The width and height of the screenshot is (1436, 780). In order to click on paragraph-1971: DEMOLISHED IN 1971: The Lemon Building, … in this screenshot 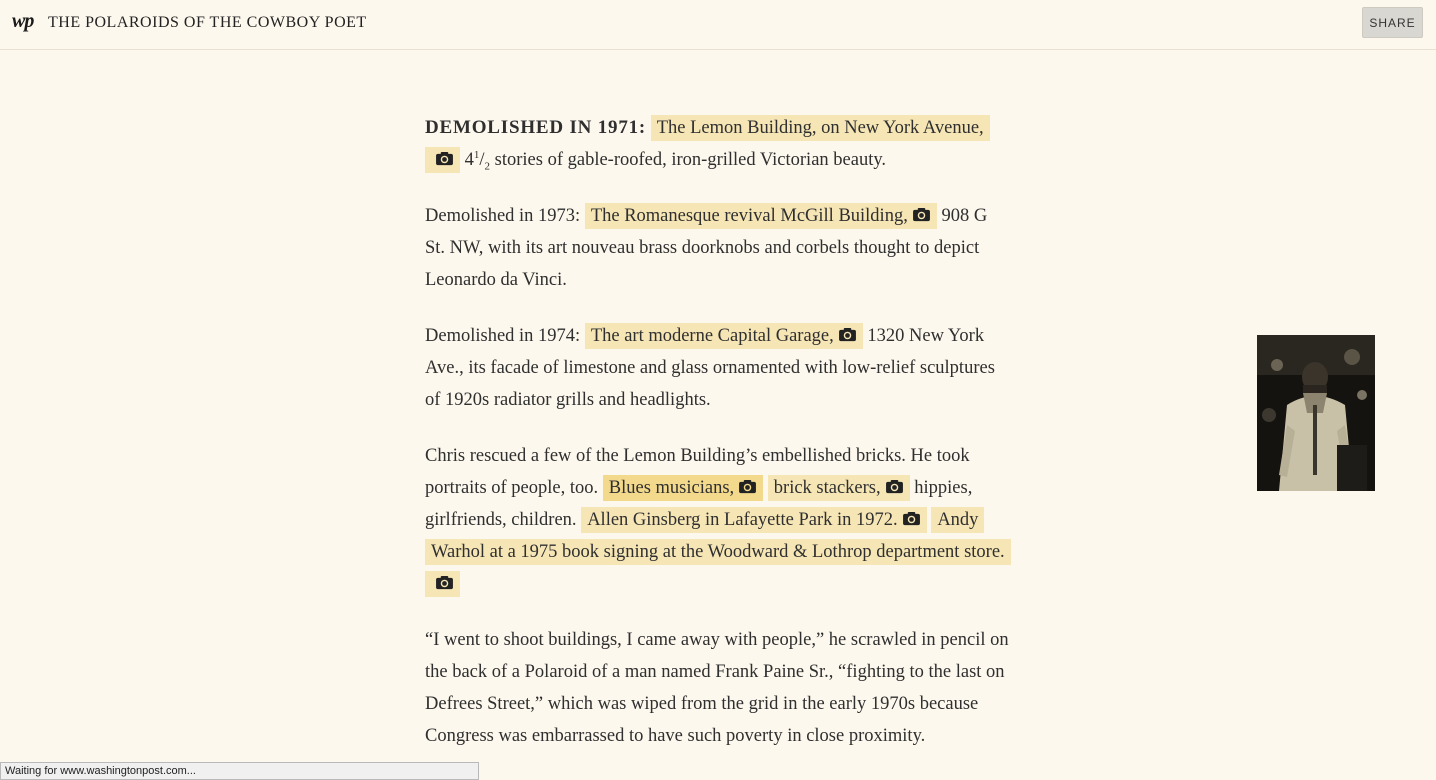, I will do `click(717, 144)`.